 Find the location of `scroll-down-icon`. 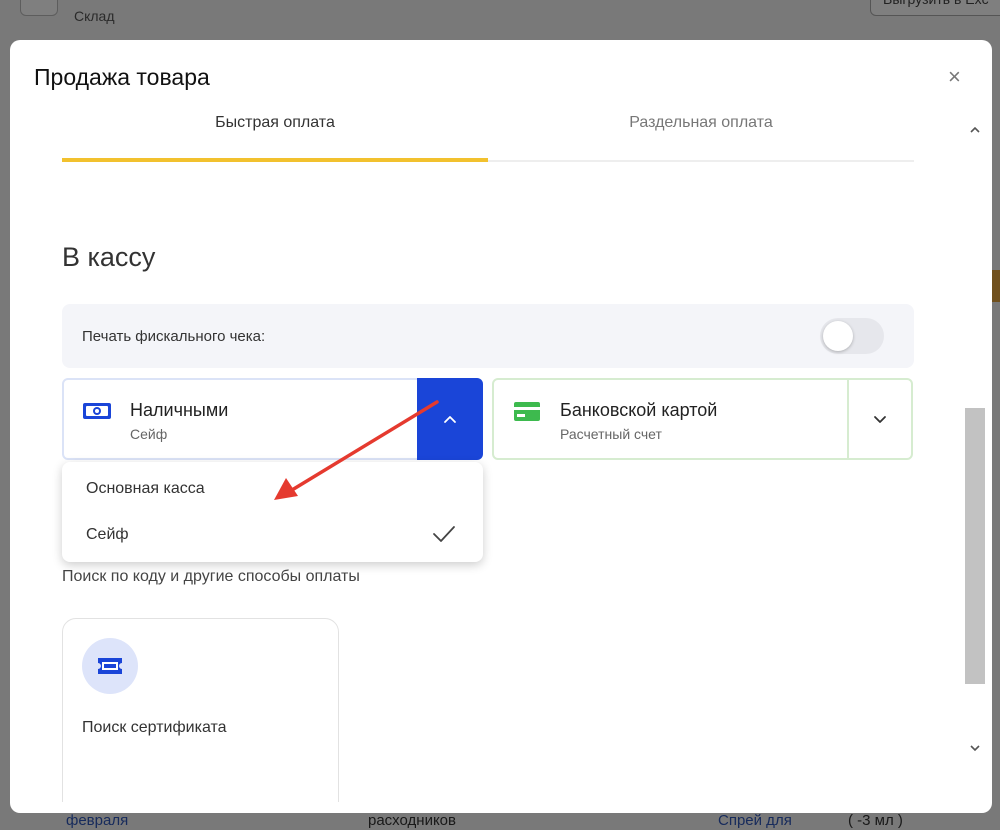

scroll-down-icon is located at coordinates (975, 748).